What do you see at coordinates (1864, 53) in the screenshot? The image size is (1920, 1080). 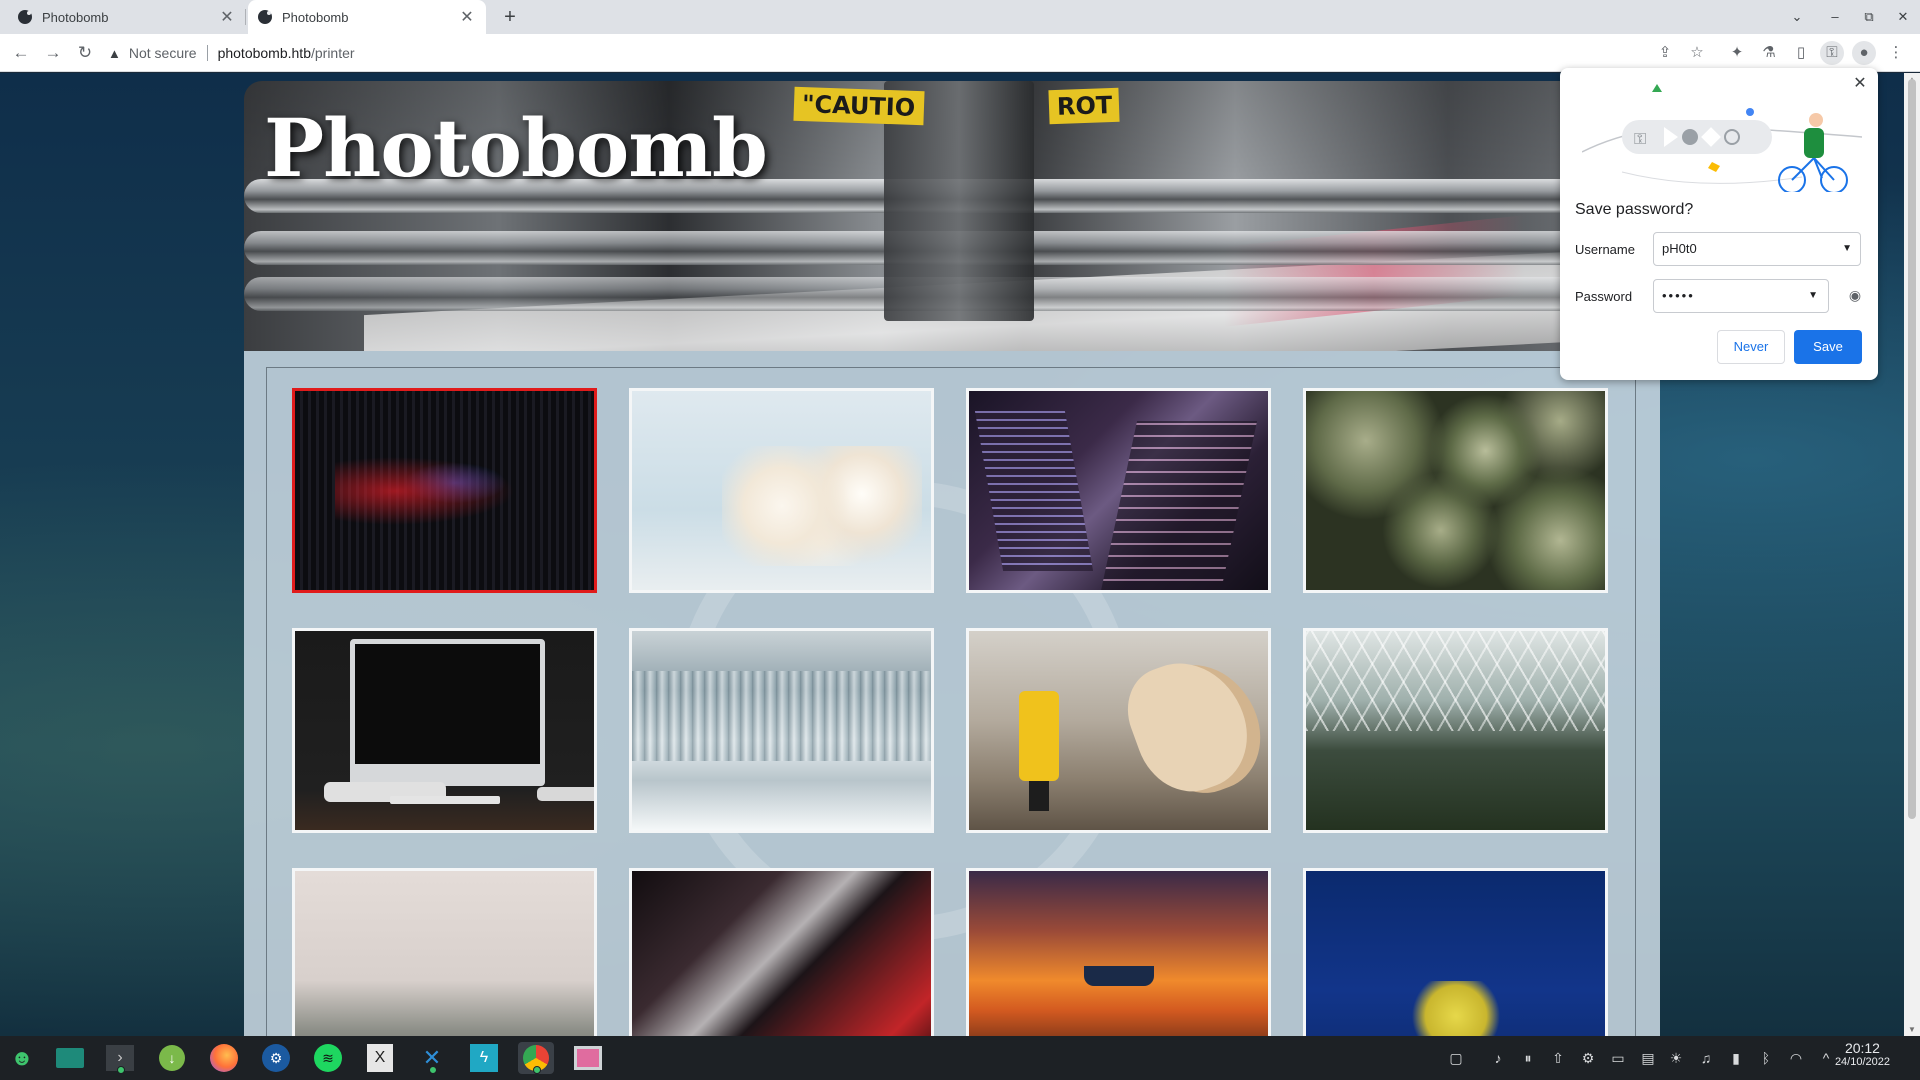 I see `profile-avatar-icon: ●` at bounding box center [1864, 53].